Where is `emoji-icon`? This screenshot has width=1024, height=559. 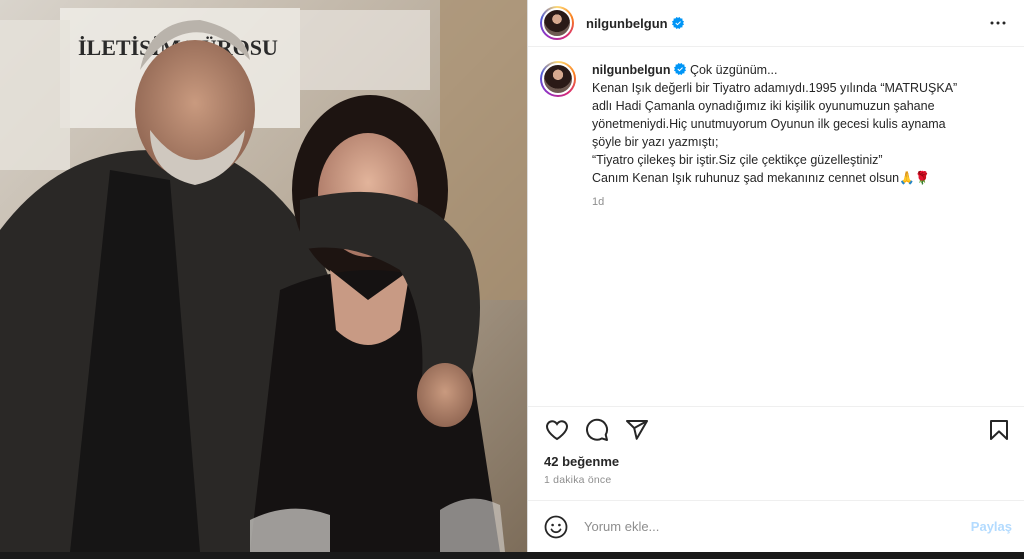
emoji-icon is located at coordinates (556, 527).